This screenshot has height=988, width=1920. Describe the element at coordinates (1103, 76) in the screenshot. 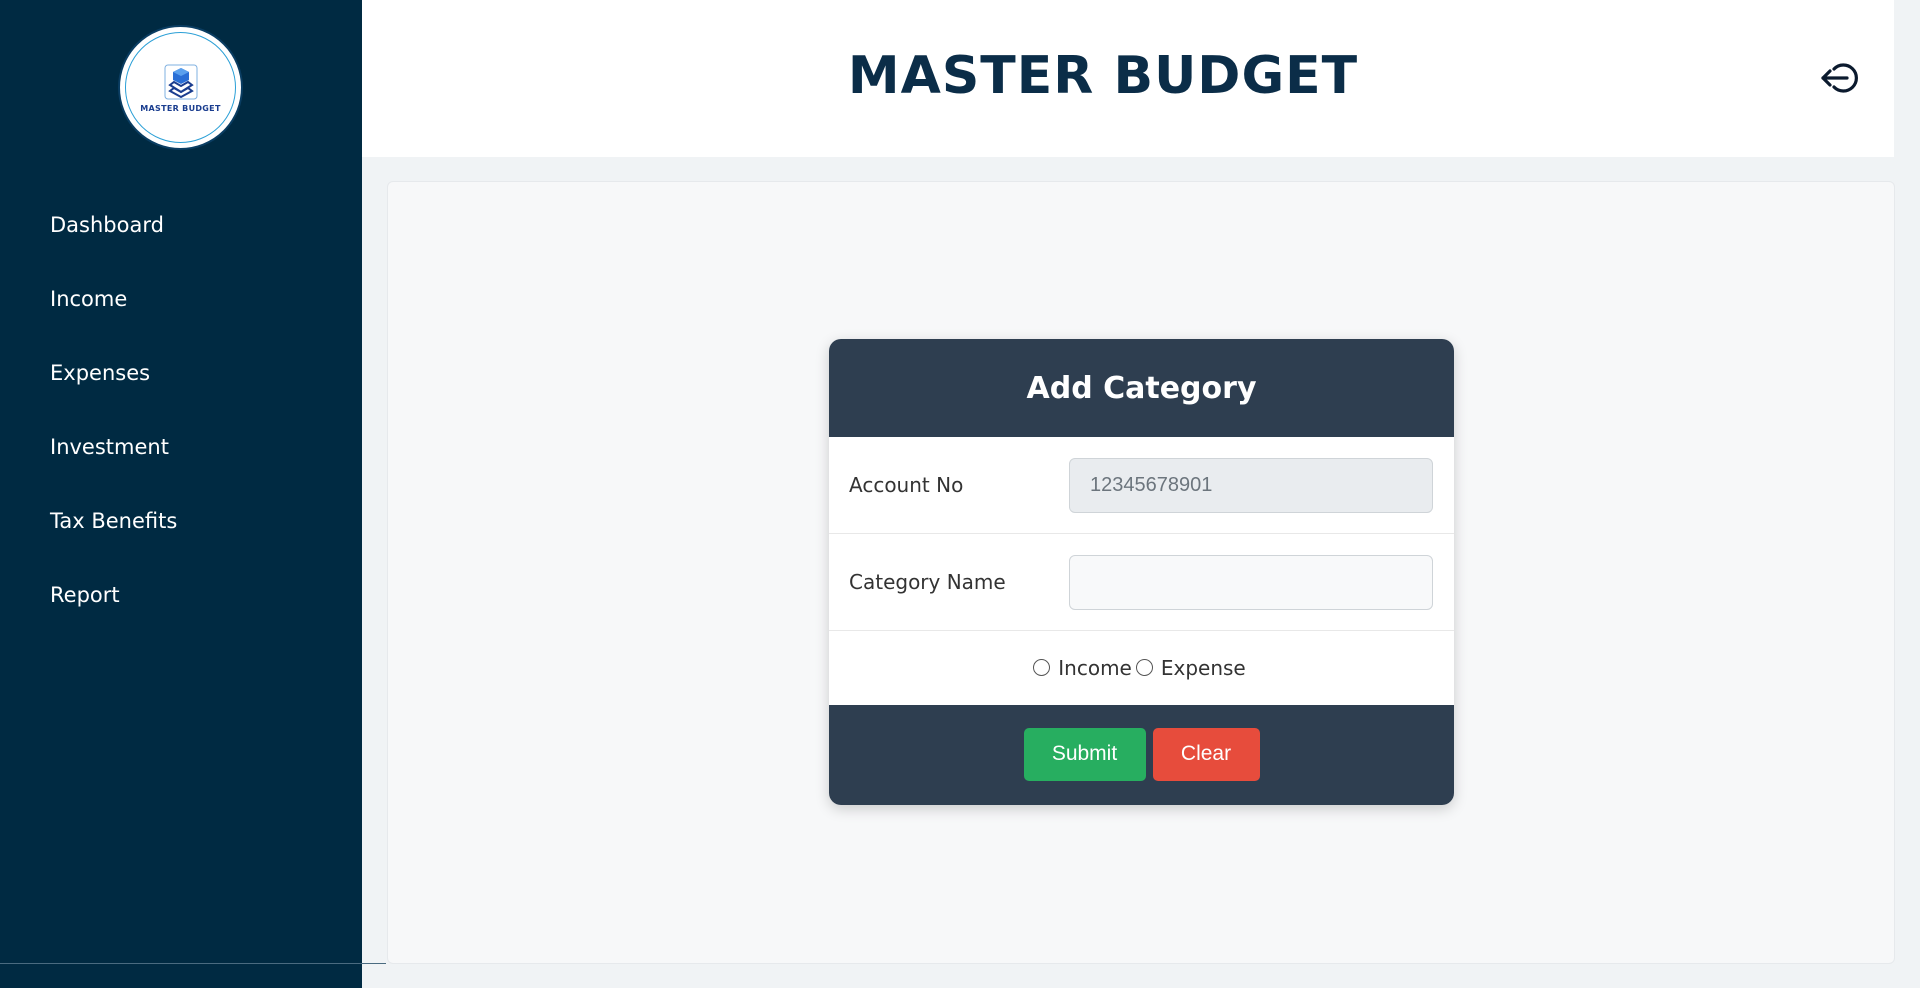

I see `page-title: MASTER BUDGET` at that location.